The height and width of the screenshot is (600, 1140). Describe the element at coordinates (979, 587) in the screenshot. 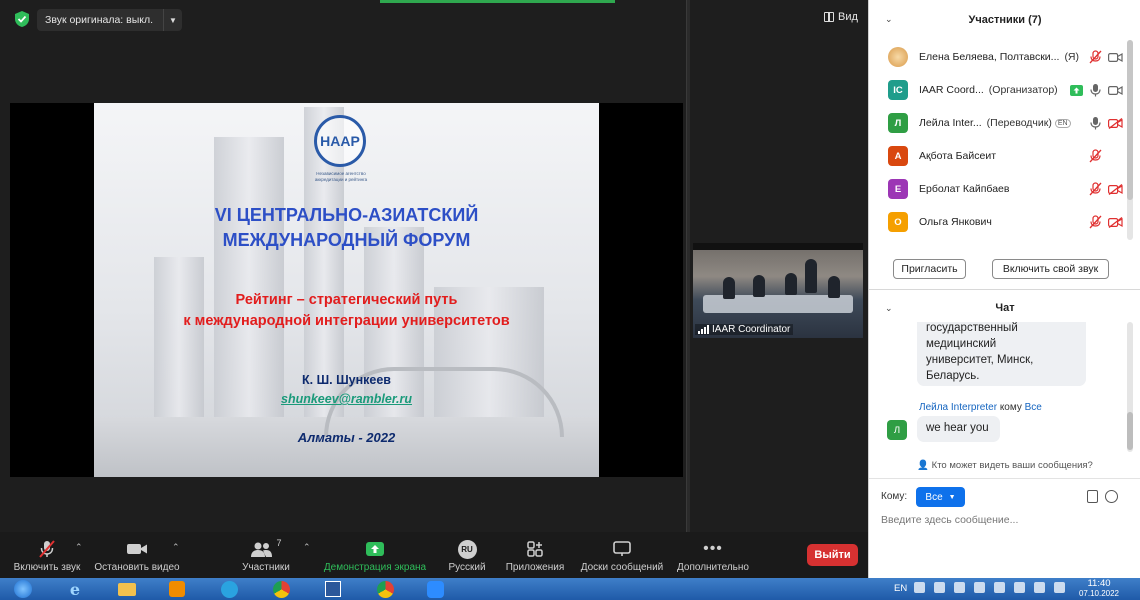

I see `battery-icon` at that location.